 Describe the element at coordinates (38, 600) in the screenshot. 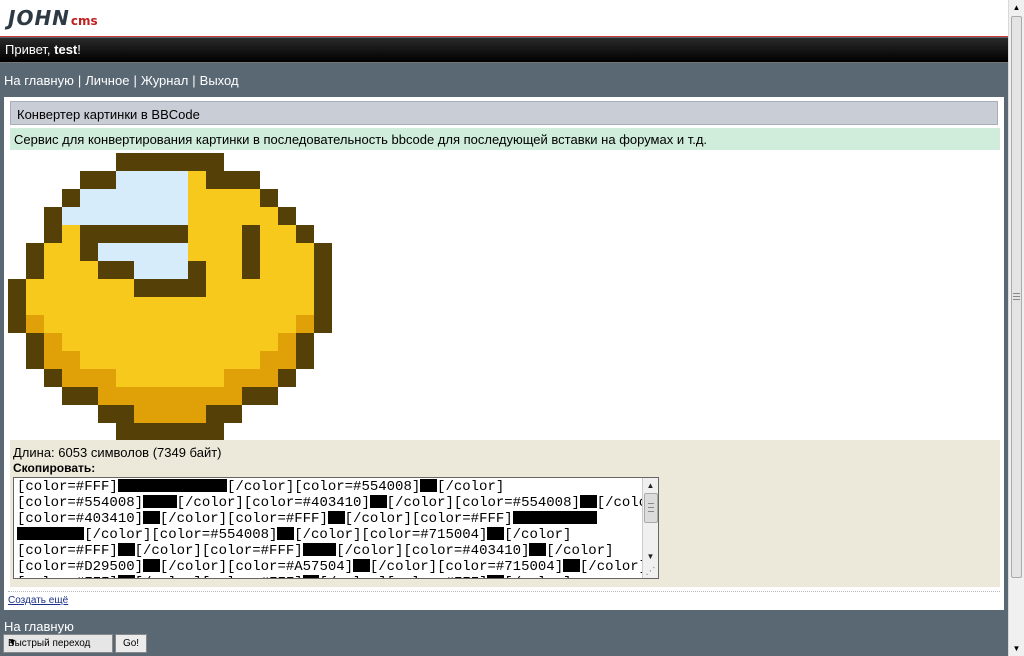

I see `create-more-link: Создать ещё` at that location.